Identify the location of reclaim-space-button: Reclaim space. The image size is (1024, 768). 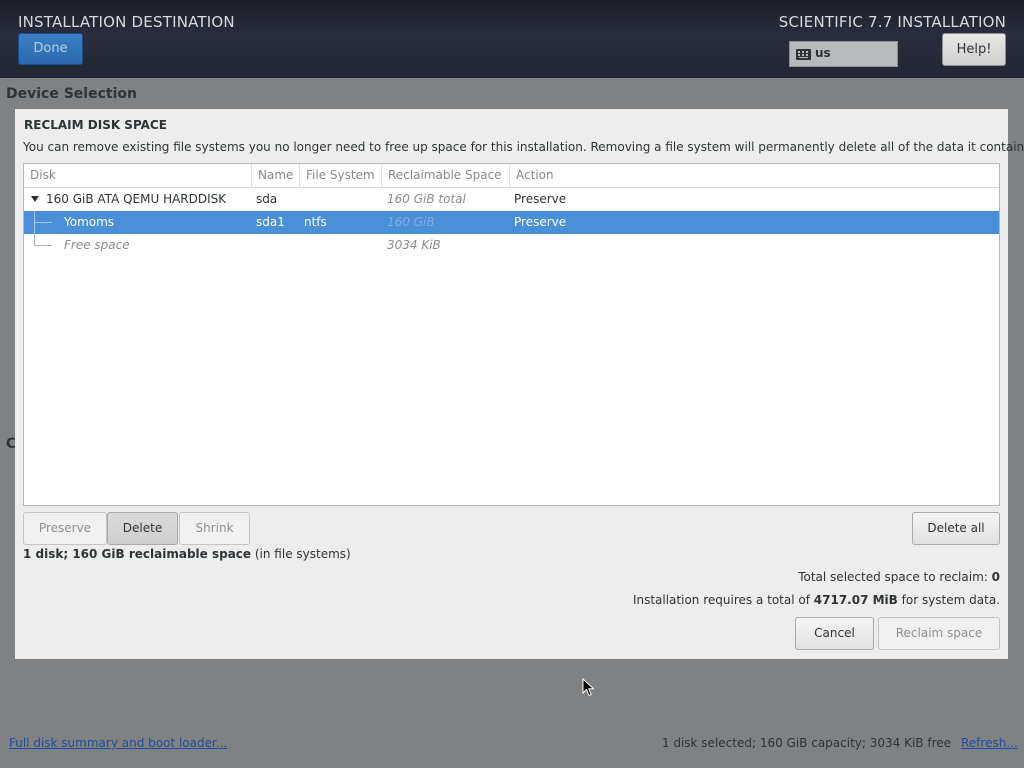
(939, 633).